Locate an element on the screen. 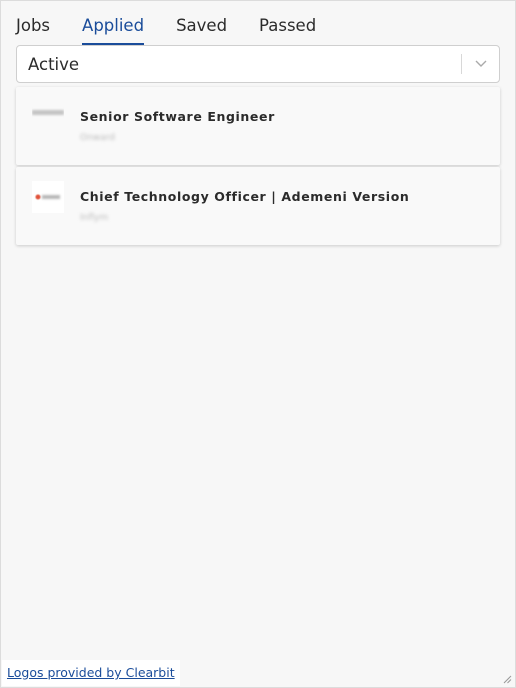  tab-passed: Passed is located at coordinates (287, 30).